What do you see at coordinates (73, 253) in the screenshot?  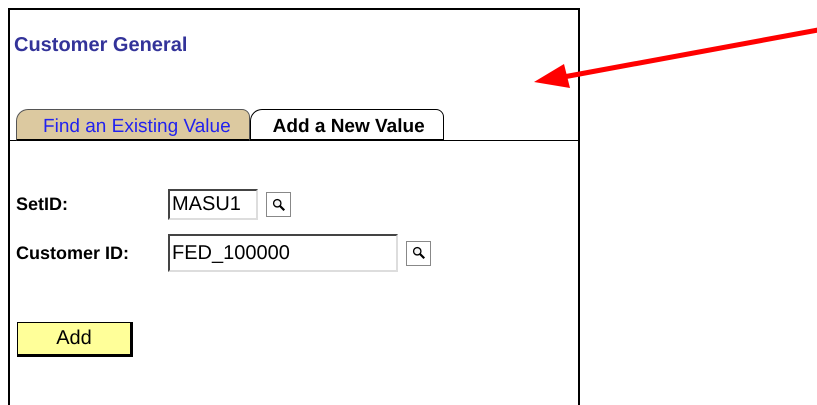 I see `field-label: Customer ID:` at bounding box center [73, 253].